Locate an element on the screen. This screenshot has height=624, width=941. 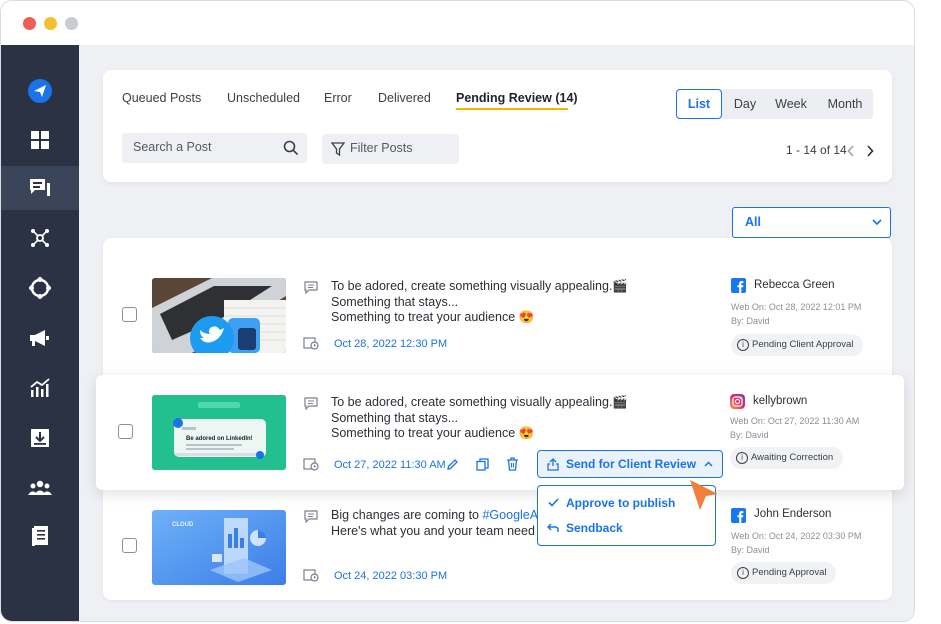
status-label: Awaiting Correction is located at coordinates (792, 457).